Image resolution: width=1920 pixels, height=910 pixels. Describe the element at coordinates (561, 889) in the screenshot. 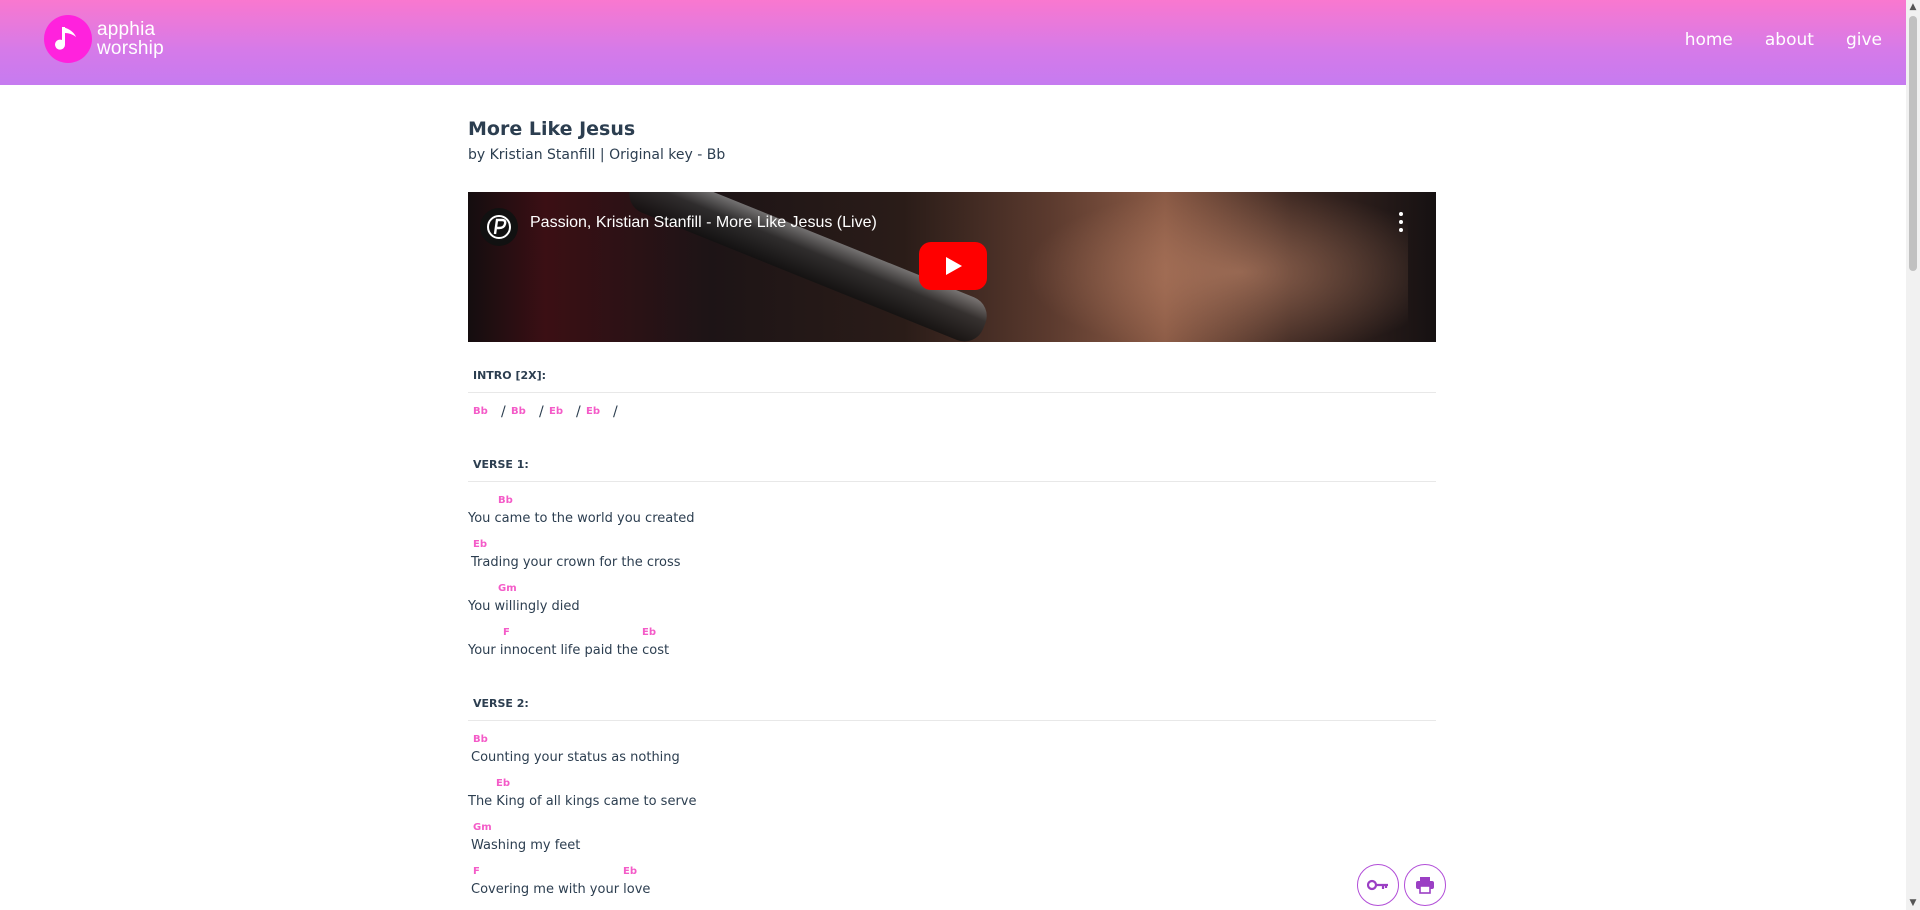

I see `verse2-lyric: Covering me with your love` at that location.